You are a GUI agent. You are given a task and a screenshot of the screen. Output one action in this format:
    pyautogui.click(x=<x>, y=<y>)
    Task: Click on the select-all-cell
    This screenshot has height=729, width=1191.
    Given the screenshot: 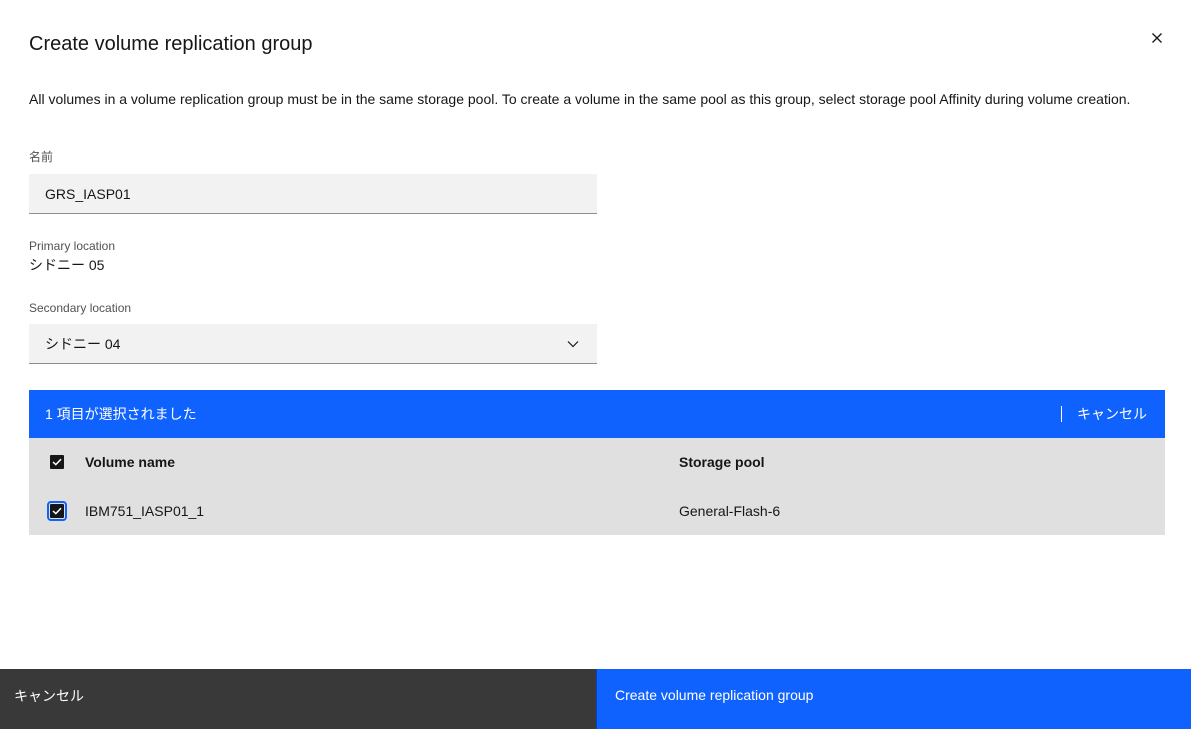 What is the action you would take?
    pyautogui.click(x=57, y=462)
    